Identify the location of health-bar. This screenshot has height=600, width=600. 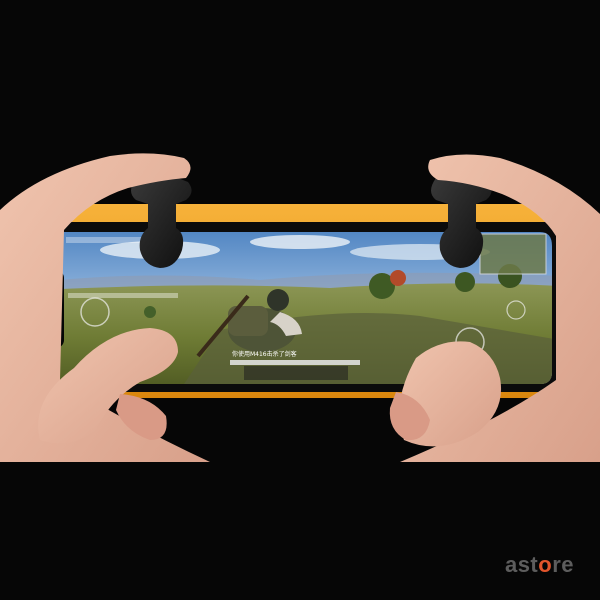
(295, 362).